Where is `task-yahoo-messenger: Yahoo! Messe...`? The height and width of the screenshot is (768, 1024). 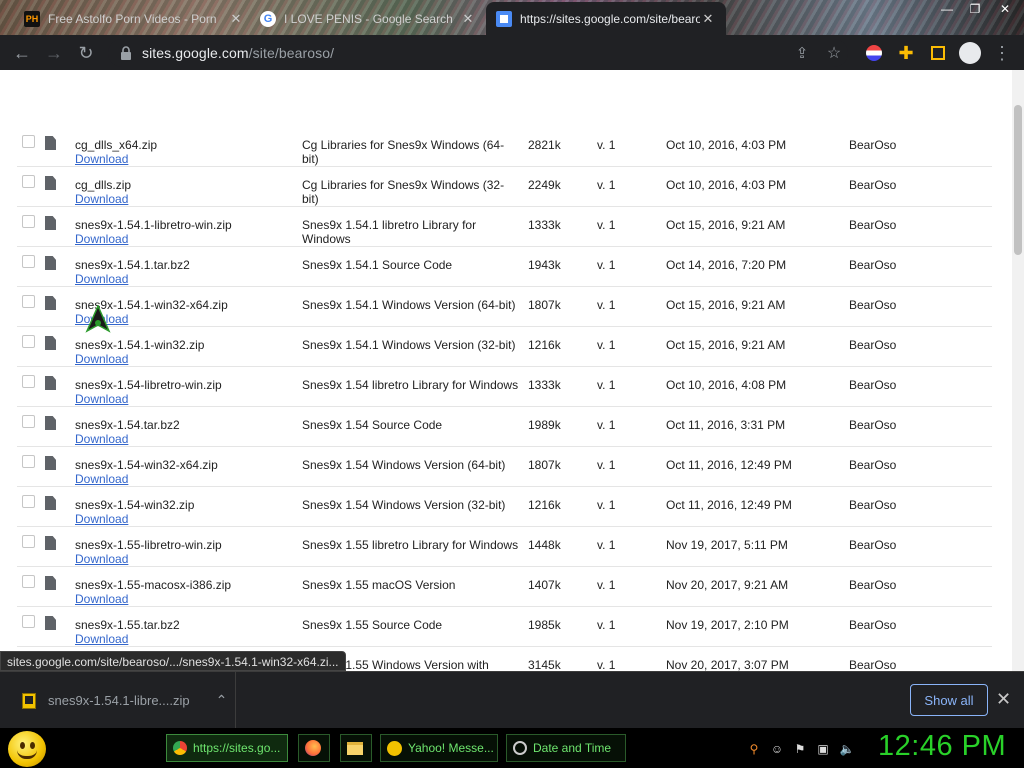
task-yahoo-messenger: Yahoo! Messe... is located at coordinates (439, 748).